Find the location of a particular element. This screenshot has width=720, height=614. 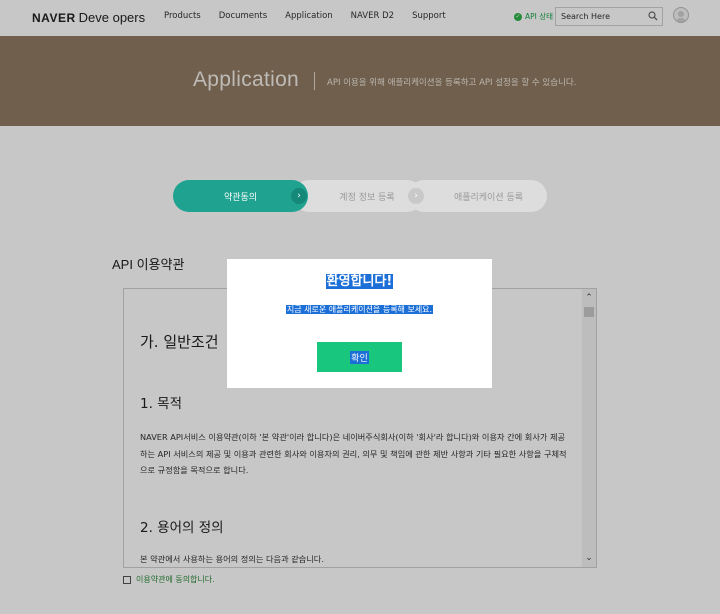

confirm-button: 확인 is located at coordinates (359, 357).